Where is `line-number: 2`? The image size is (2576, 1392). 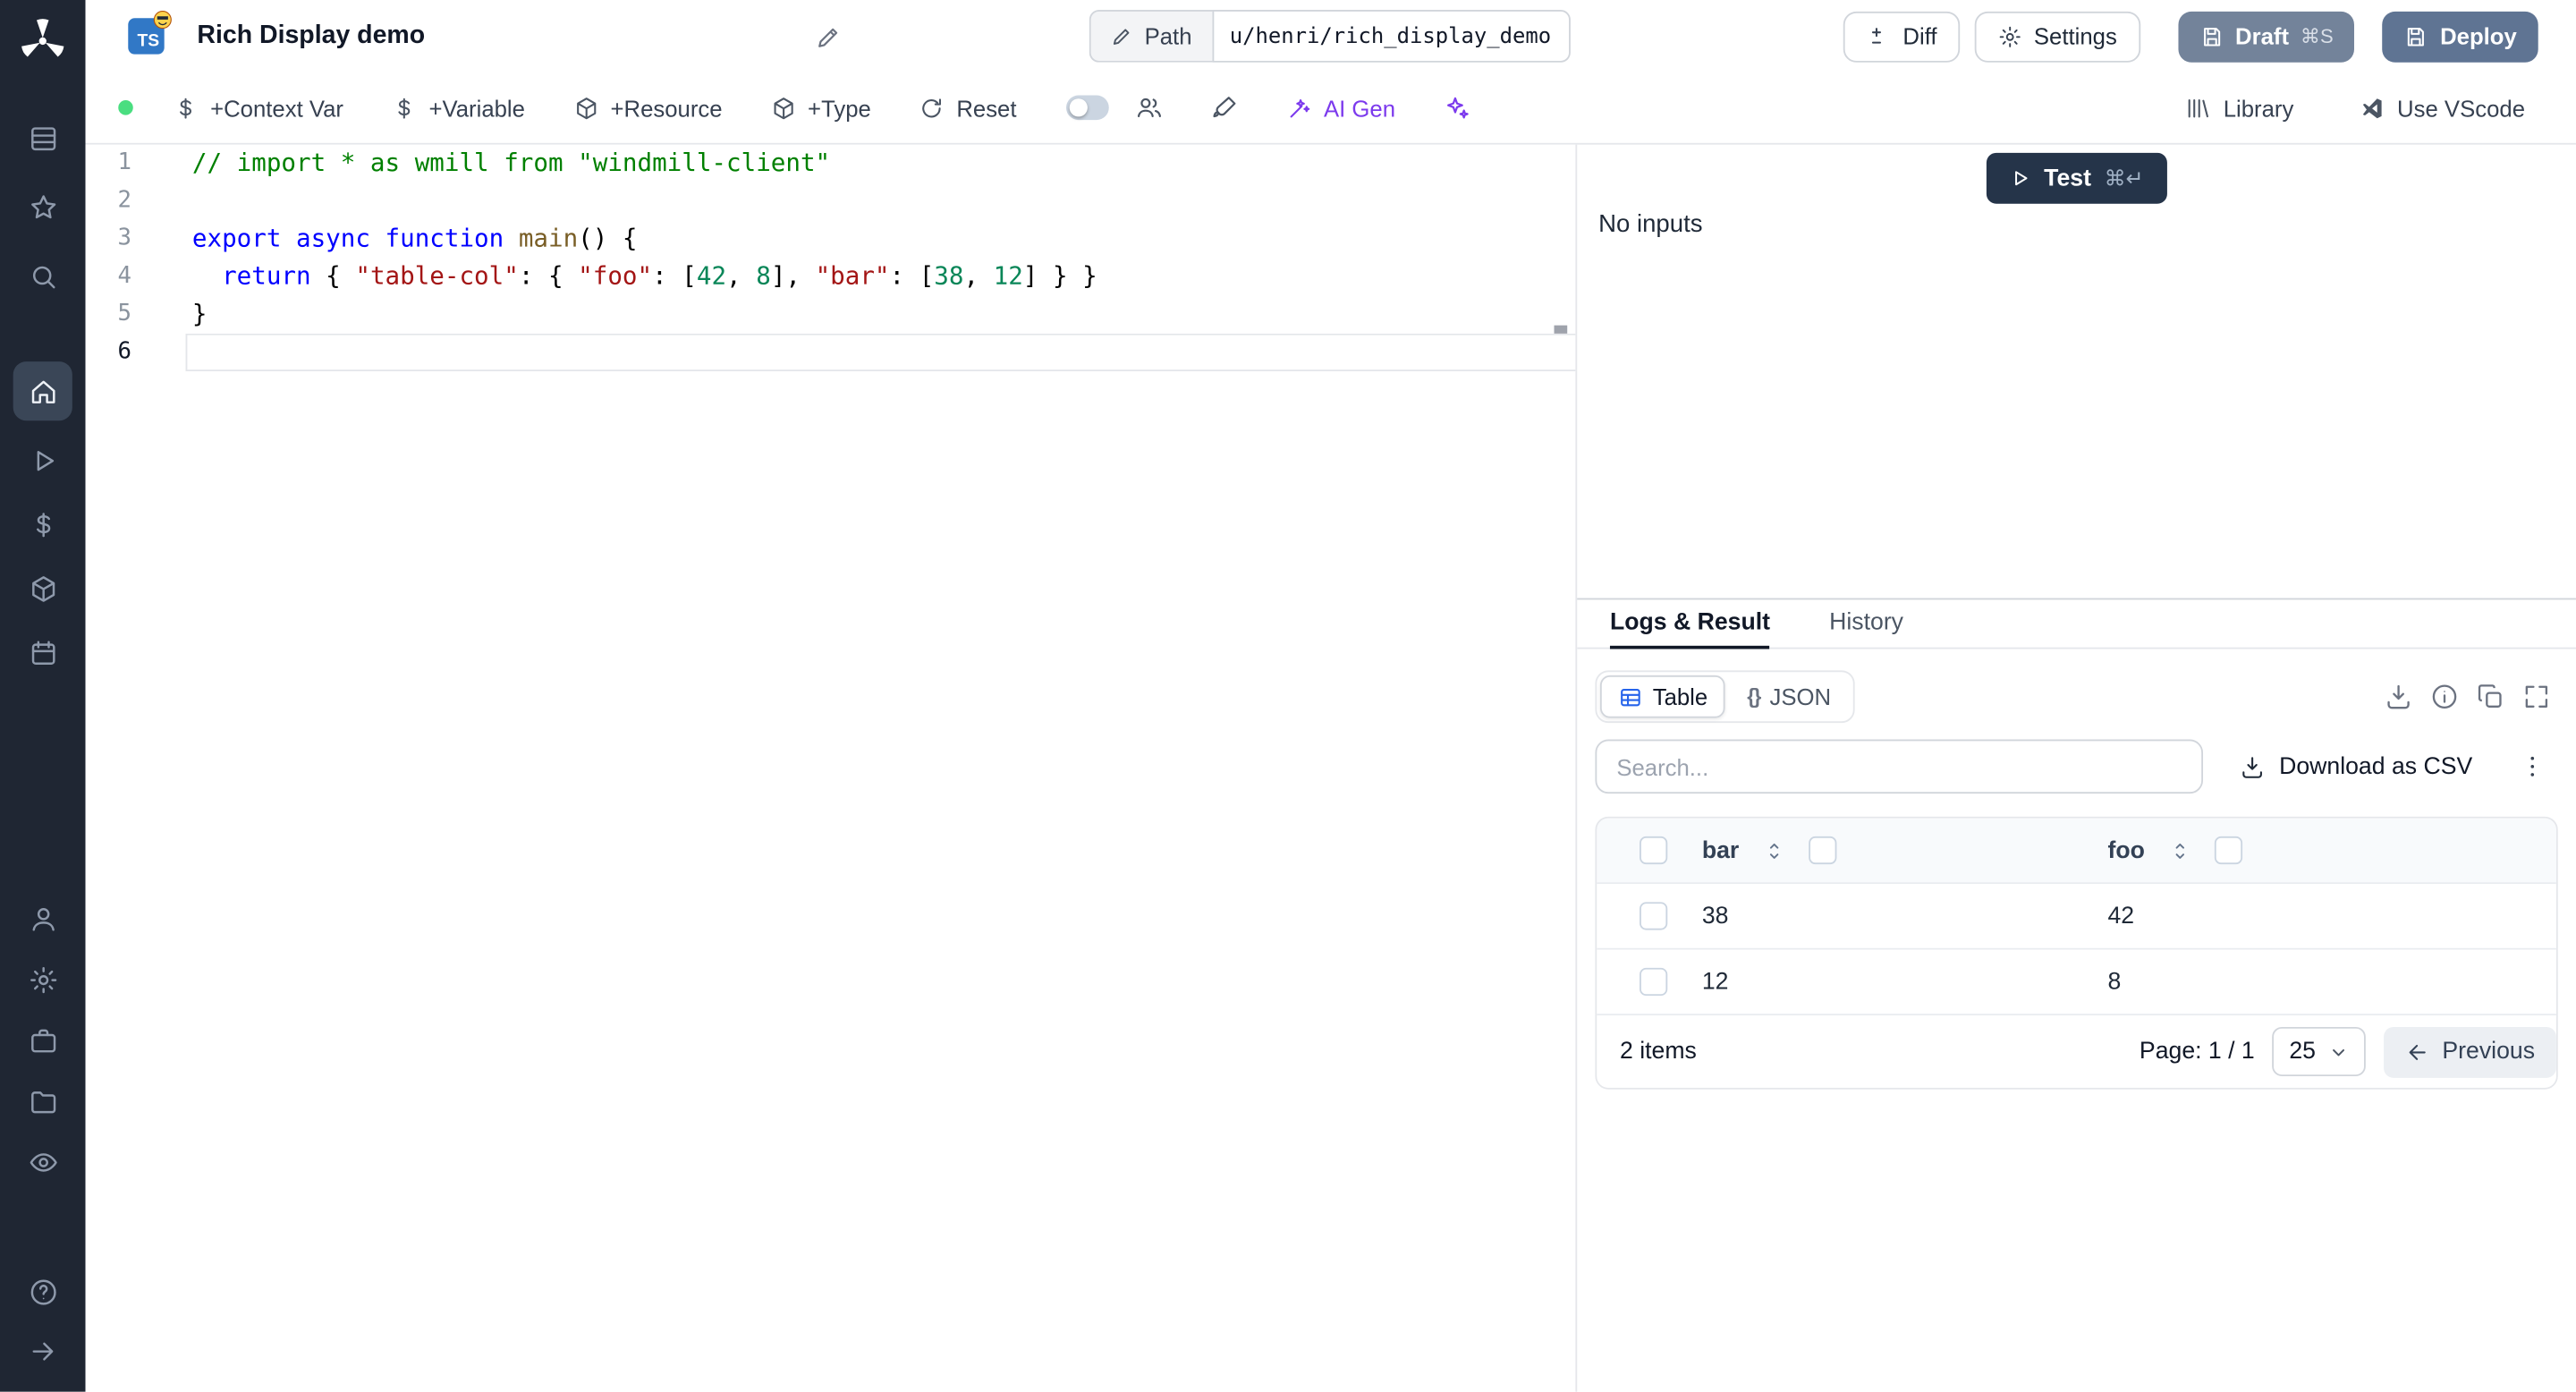 line-number: 2 is located at coordinates (124, 200).